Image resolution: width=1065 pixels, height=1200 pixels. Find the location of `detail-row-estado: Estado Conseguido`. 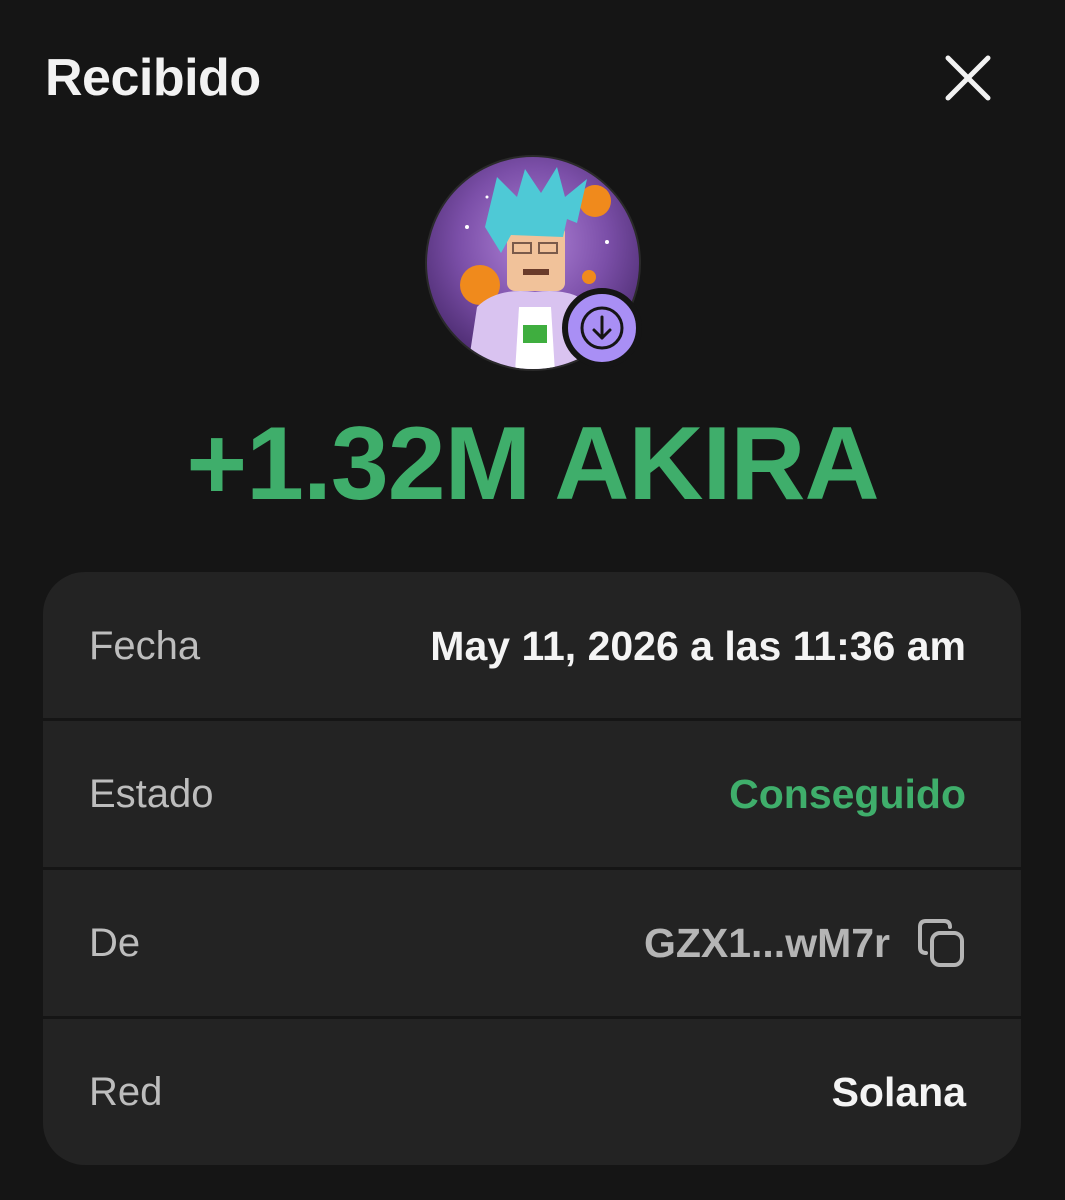

detail-row-estado: Estado Conseguido is located at coordinates (532, 794).